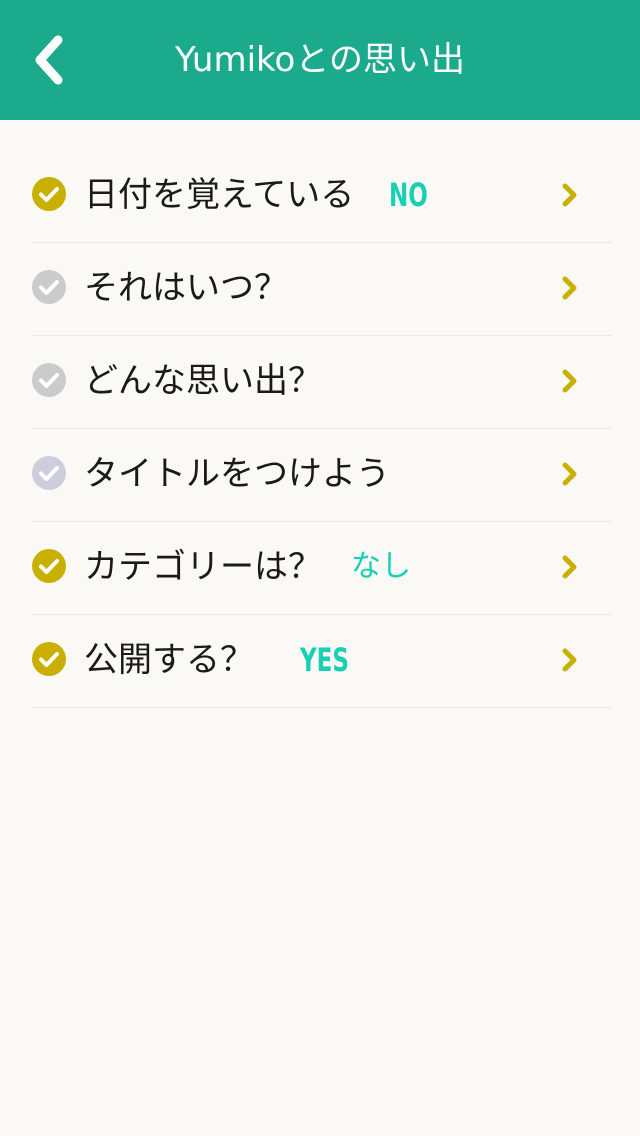 Image resolution: width=640 pixels, height=1136 pixels. What do you see at coordinates (237, 474) in the screenshot?
I see `row-label: タイトルをつけよう` at bounding box center [237, 474].